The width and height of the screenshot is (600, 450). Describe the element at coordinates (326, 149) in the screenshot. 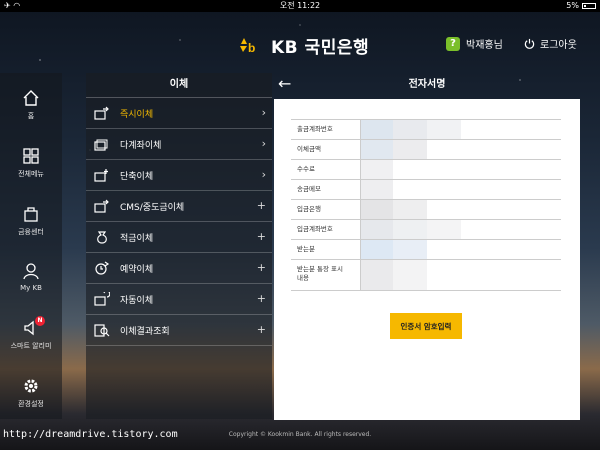

I see `field-label: 이체금액` at that location.